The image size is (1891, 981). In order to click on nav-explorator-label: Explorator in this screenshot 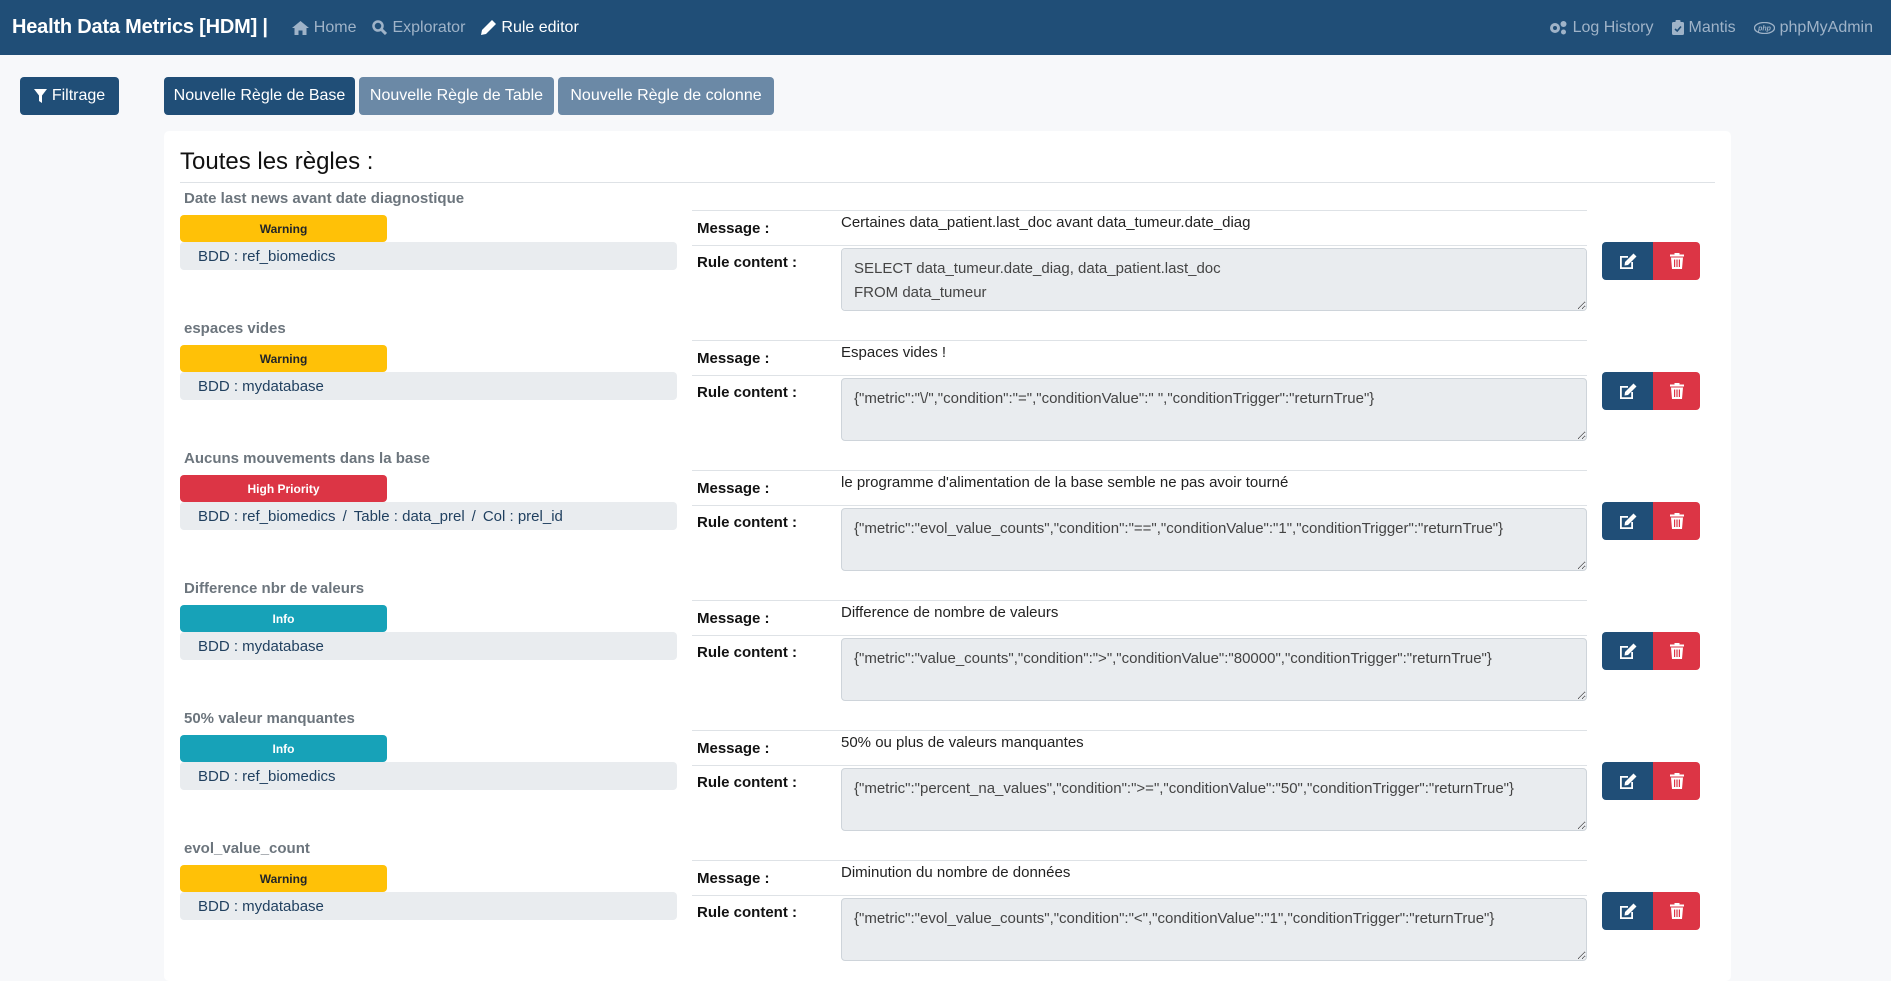, I will do `click(429, 27)`.